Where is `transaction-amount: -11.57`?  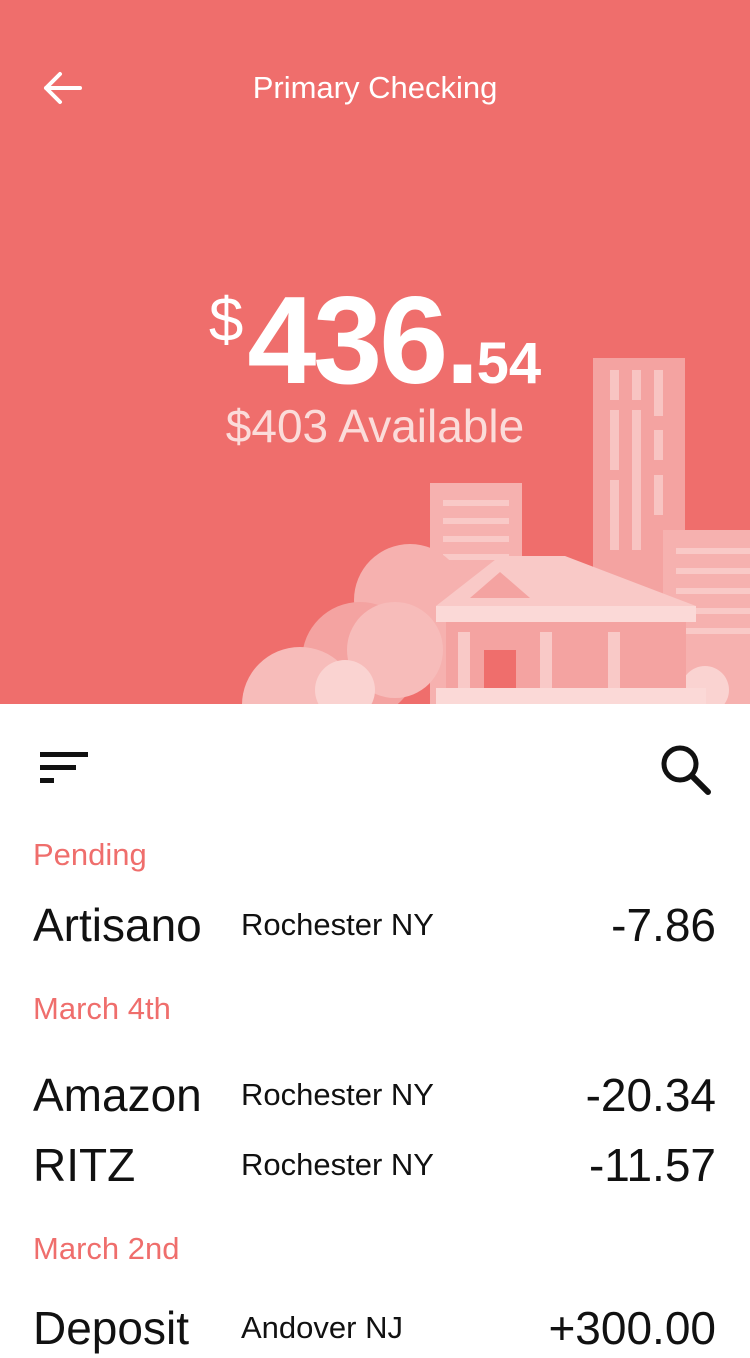
transaction-amount: -11.57 is located at coordinates (652, 1165).